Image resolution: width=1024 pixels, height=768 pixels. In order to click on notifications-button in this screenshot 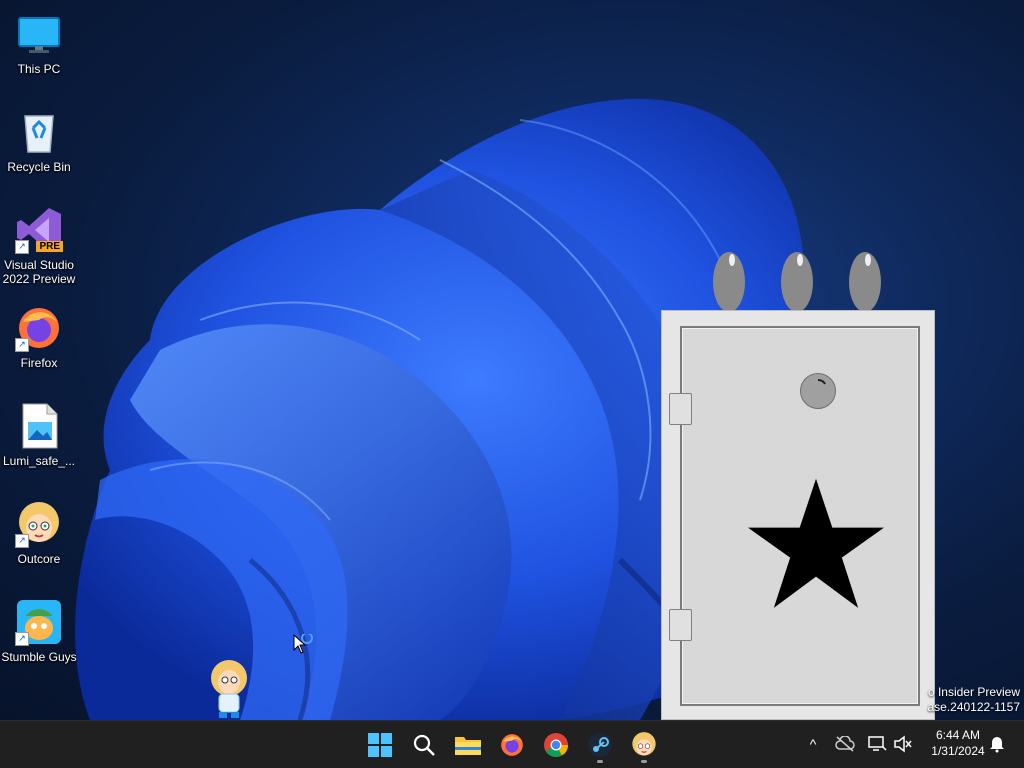, I will do `click(997, 744)`.